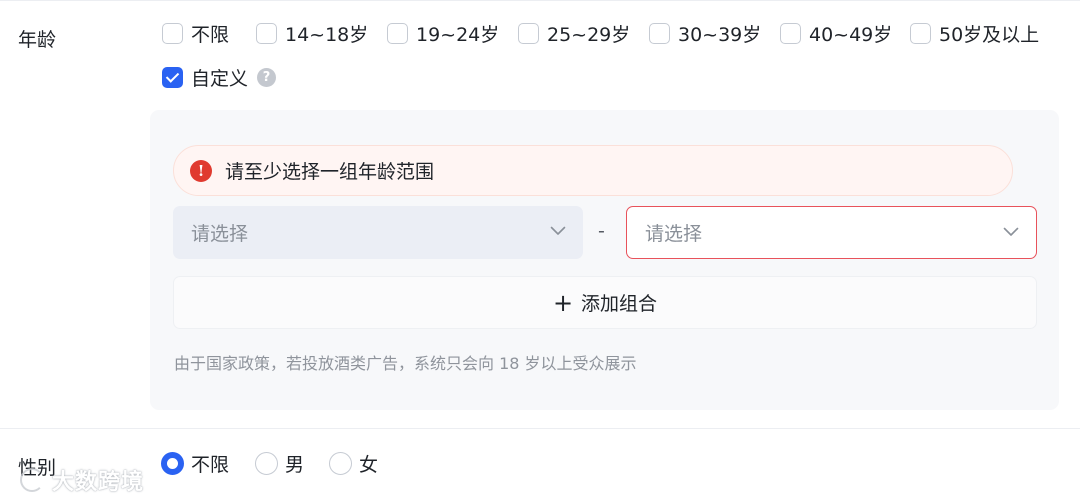 The image size is (1080, 500). Describe the element at coordinates (593, 170) in the screenshot. I see `error-banner: ! 请至少选择一组年龄范围` at that location.